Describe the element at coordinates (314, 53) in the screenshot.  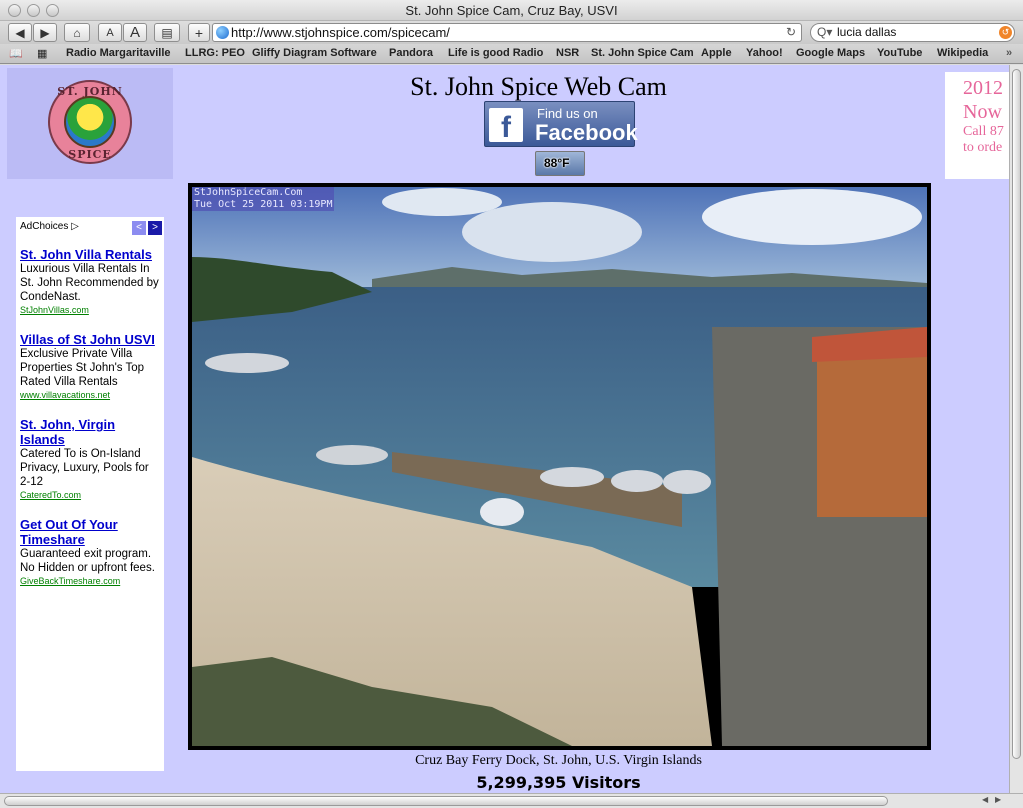
I see `bookmark-gliffy: Gliffy Diagram Software` at that location.